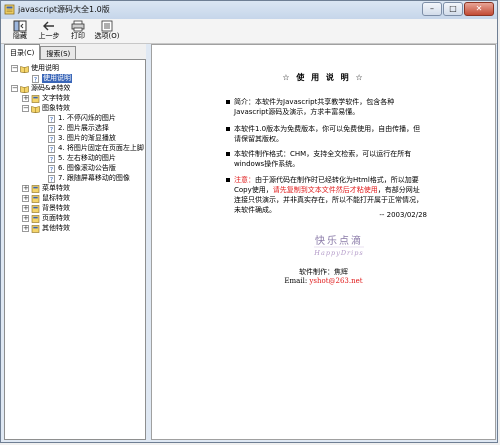 This screenshot has width=500, height=445. I want to click on page-title: ☆ 使 用 说 明 ☆, so click(323, 77).